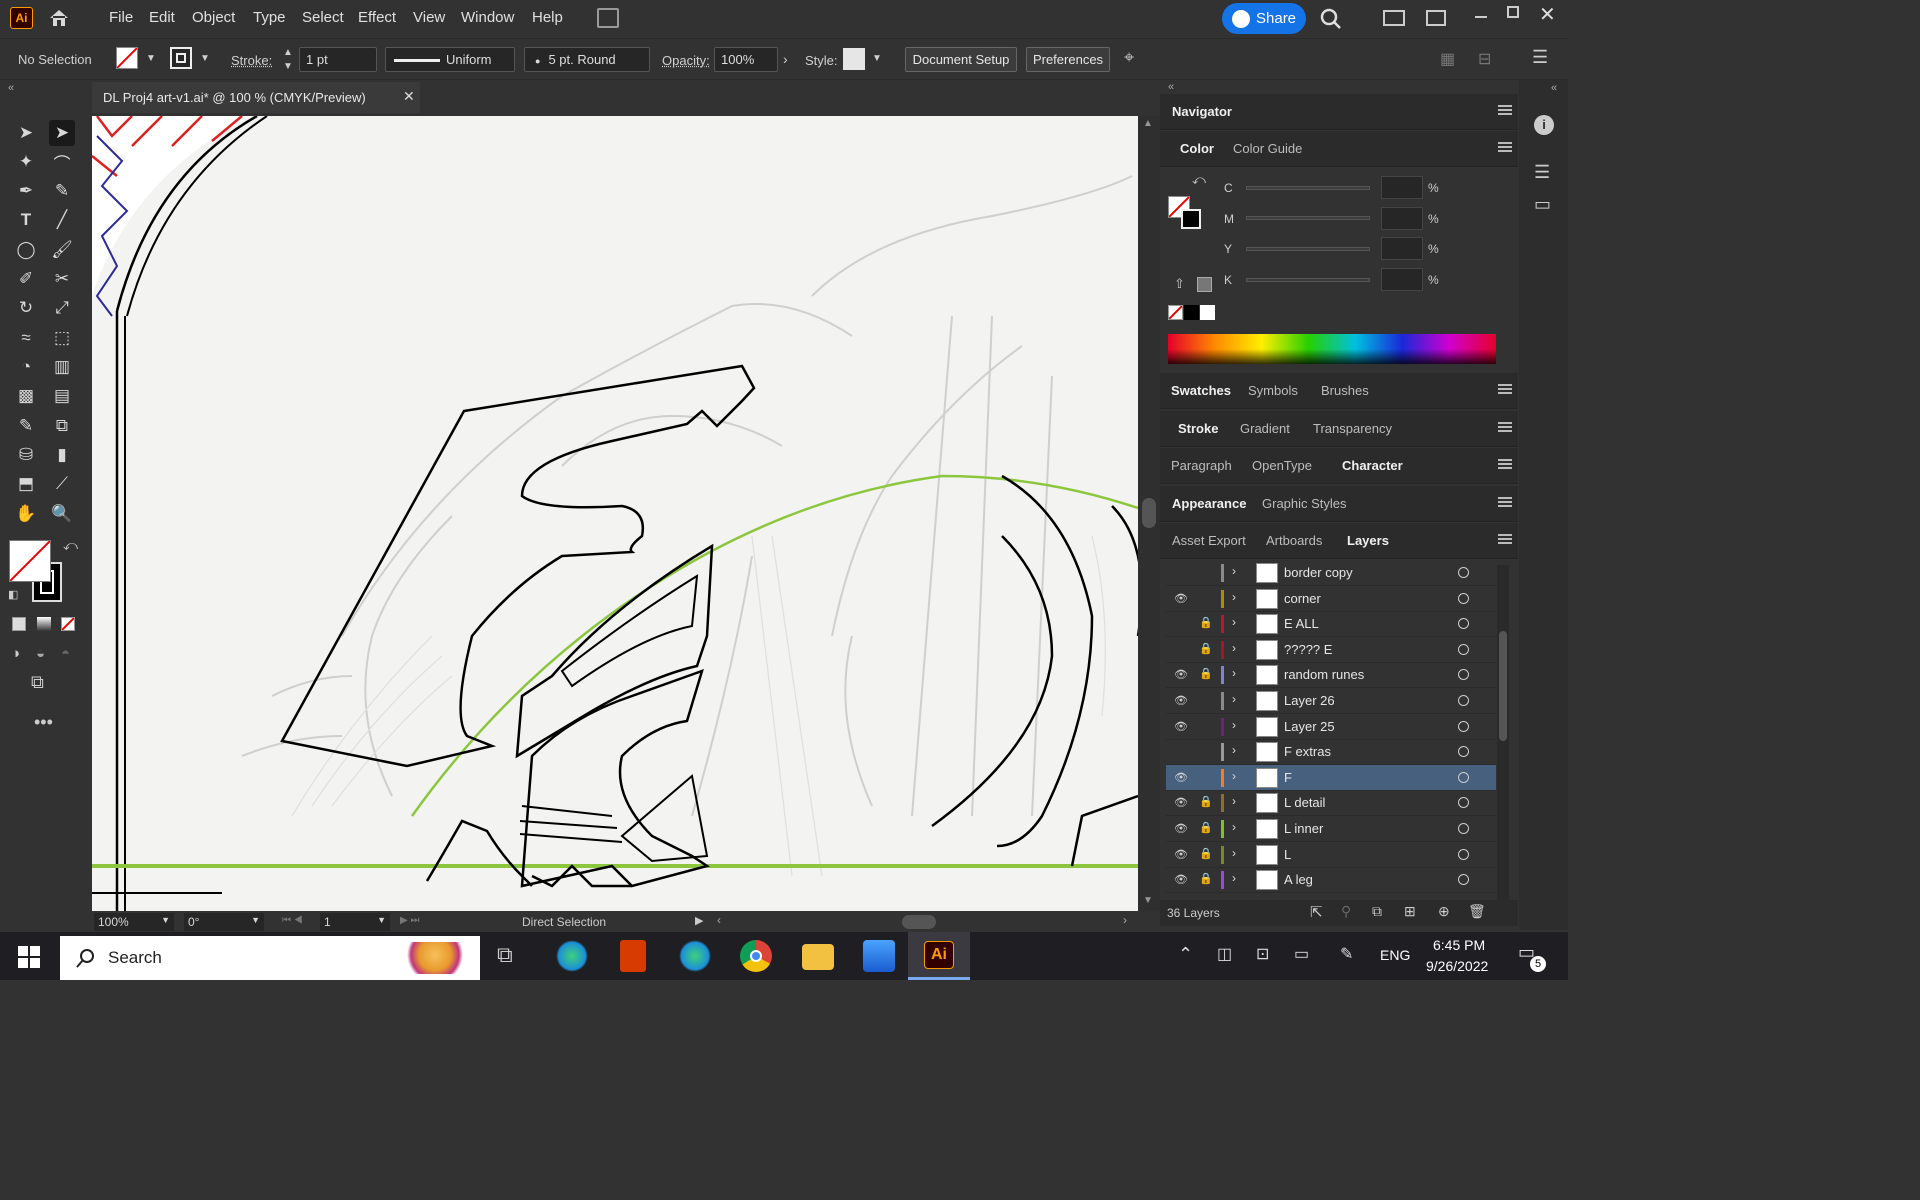 This screenshot has width=1920, height=1200. Describe the element at coordinates (409, 920) in the screenshot. I see `next-artboard-icon: ▶ ⏭` at that location.